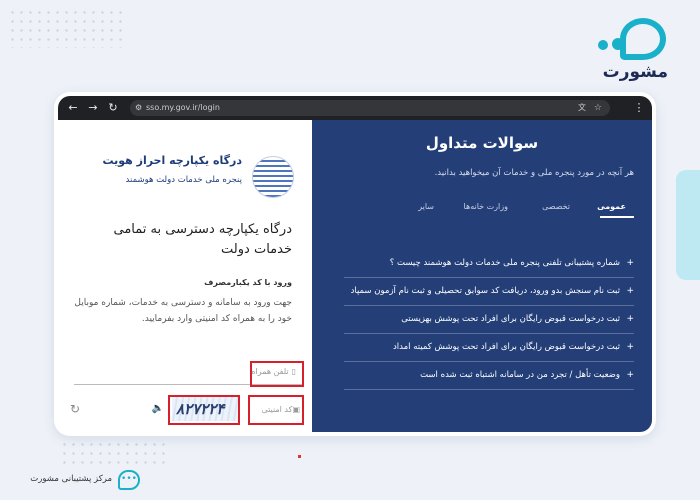 This screenshot has height=500, width=700. What do you see at coordinates (426, 206) in the screenshot?
I see `tab-other: سایر` at bounding box center [426, 206].